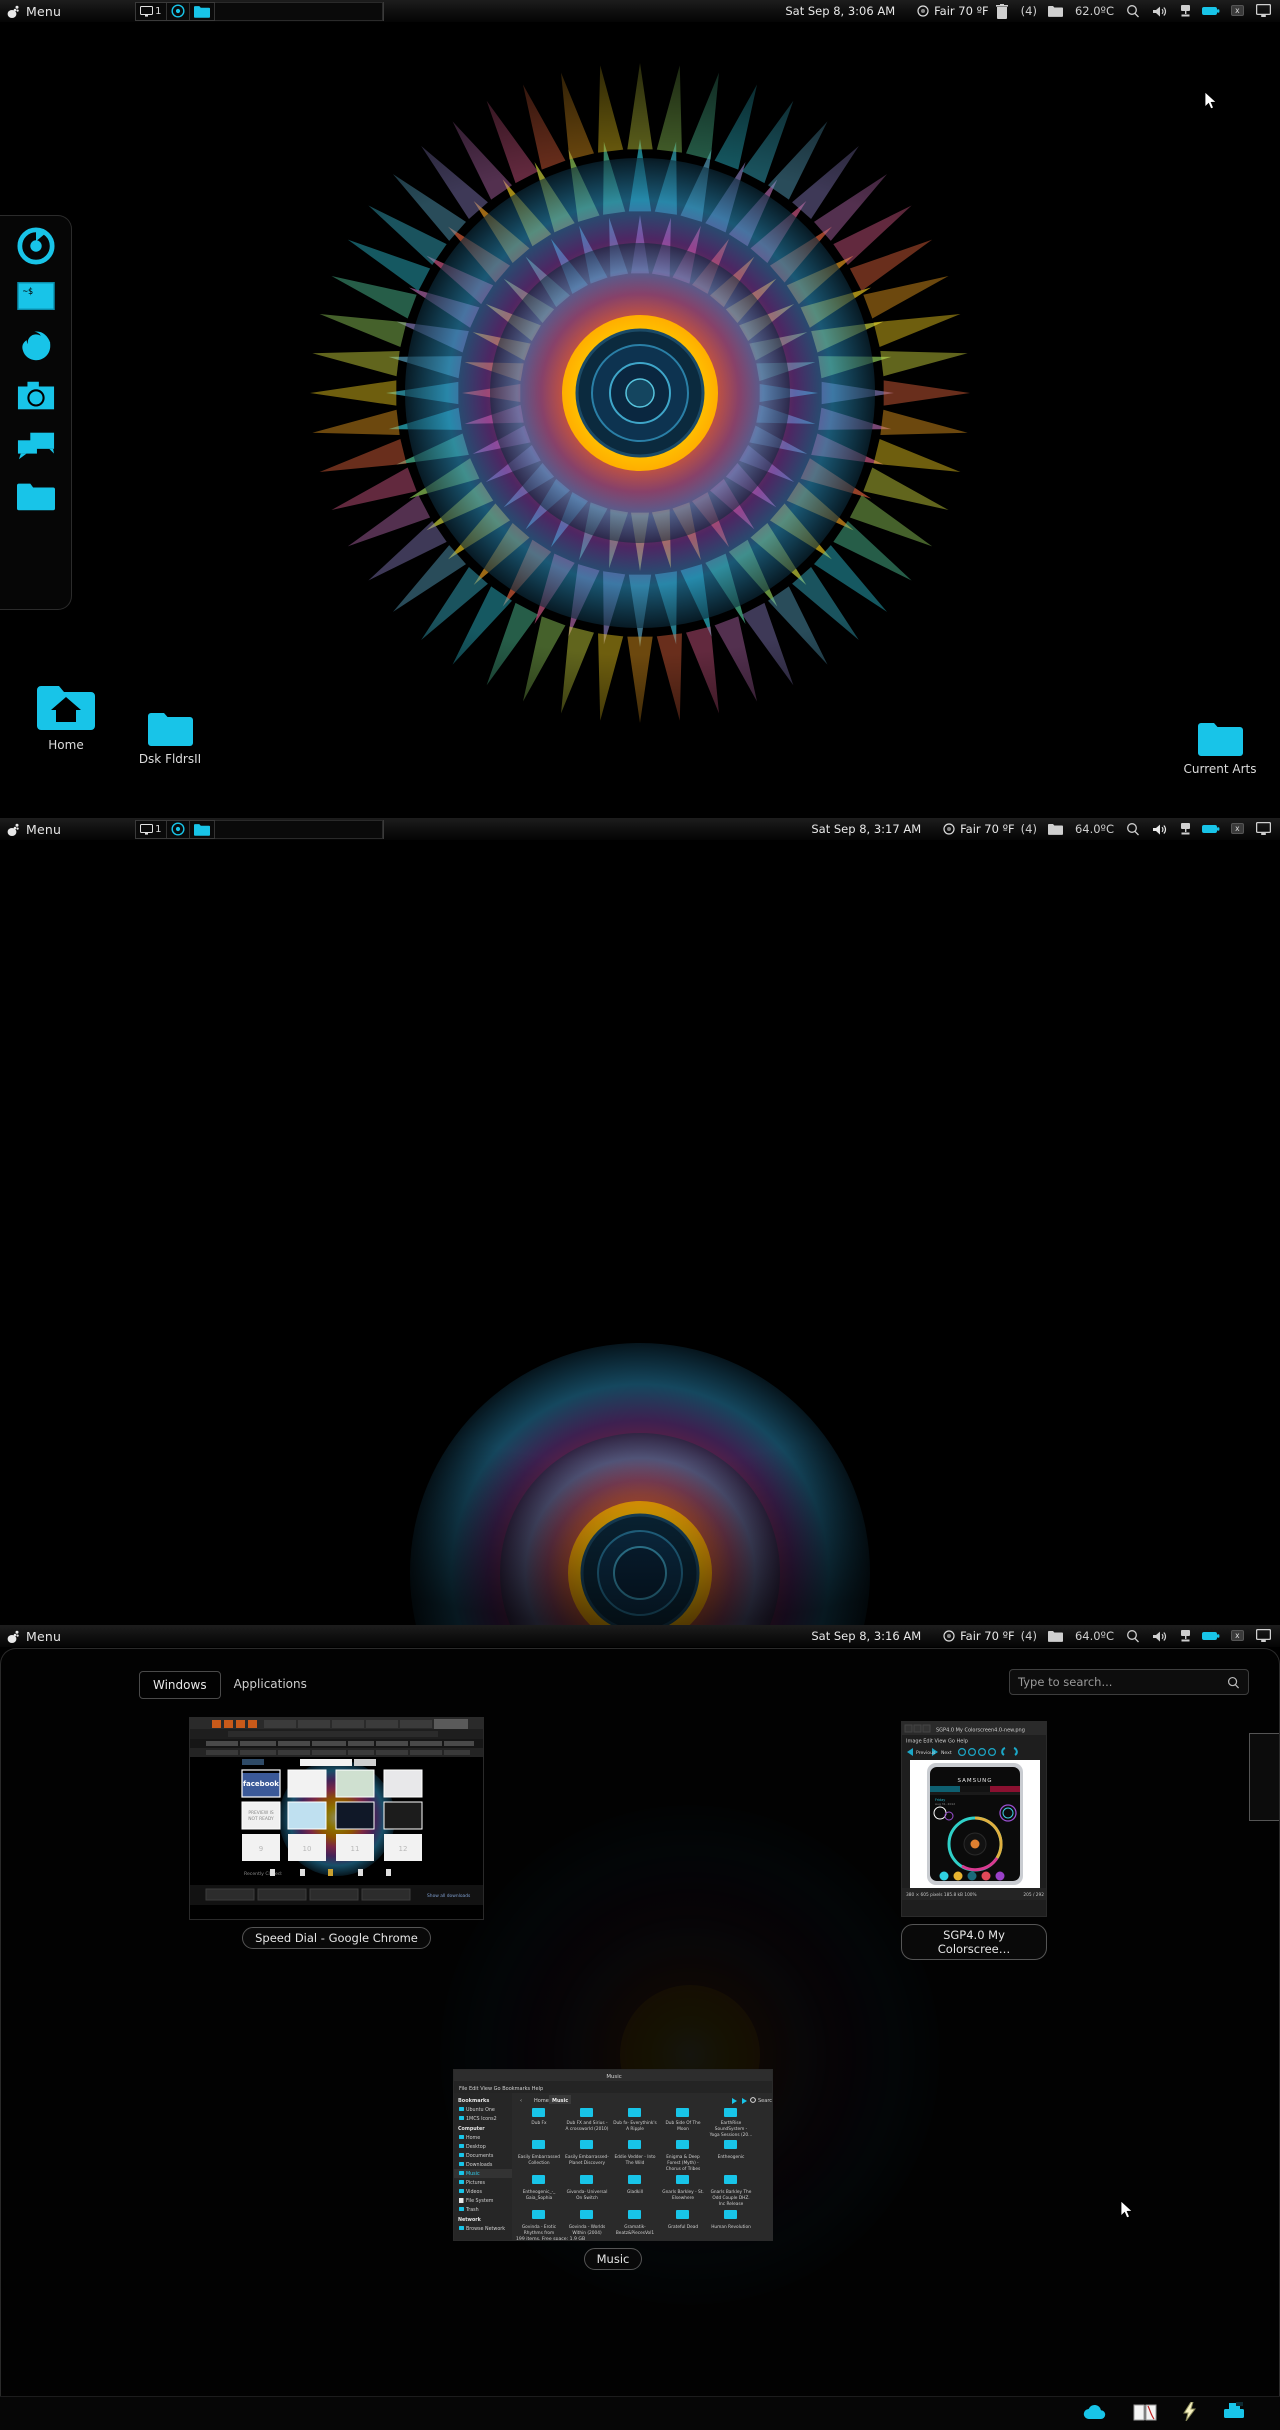  What do you see at coordinates (36, 346) in the screenshot?
I see `firefox-icon` at bounding box center [36, 346].